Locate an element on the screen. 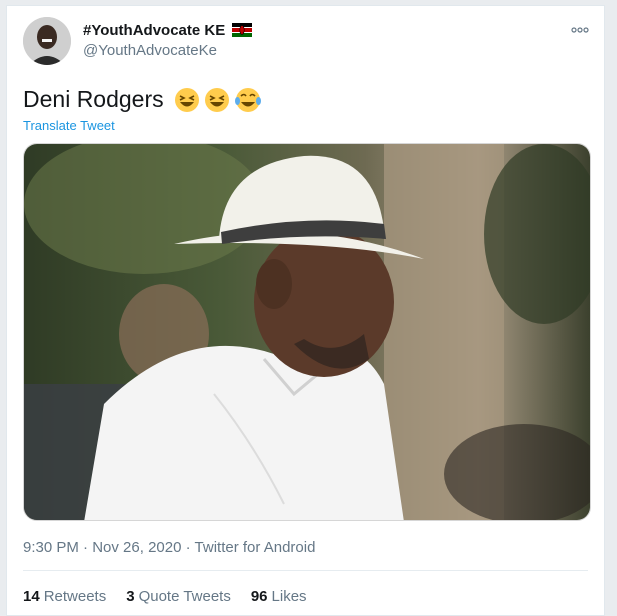  display-name: #YouthAdvocate KE is located at coordinates (168, 30).